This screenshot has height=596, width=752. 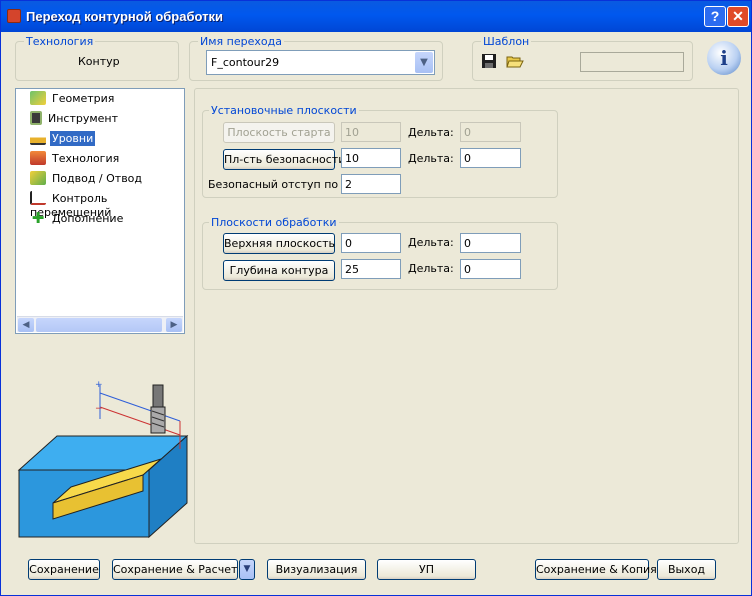 What do you see at coordinates (107, 205) in the screenshot?
I see `tree-item-motion-control: Контроль перемещений` at bounding box center [107, 205].